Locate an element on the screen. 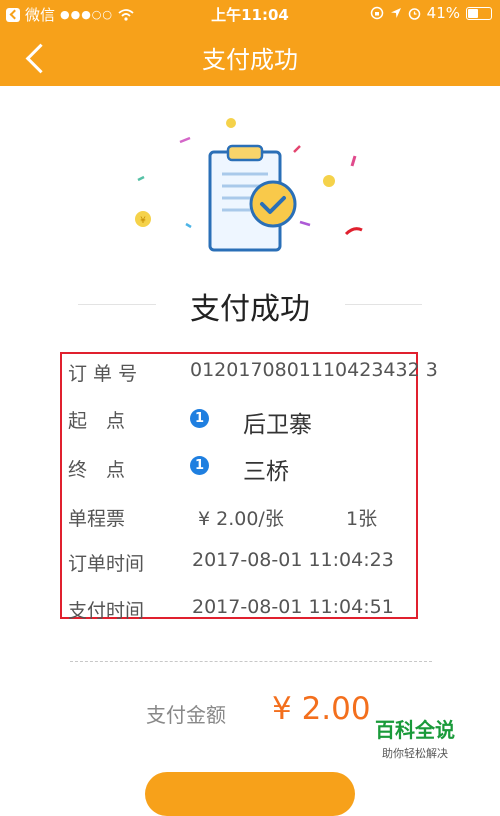  fare-price: ¥ 2.00/张 is located at coordinates (241, 519).